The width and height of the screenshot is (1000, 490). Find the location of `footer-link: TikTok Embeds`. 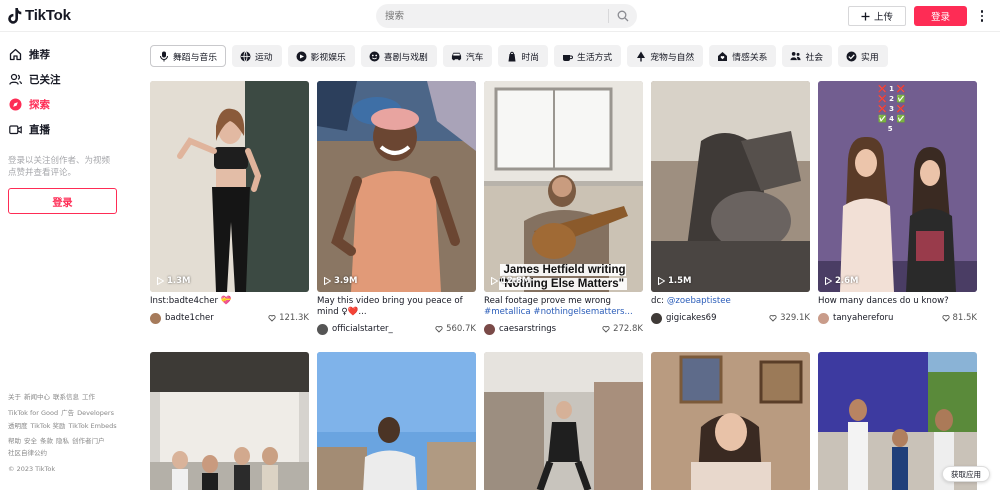

footer-link: TikTok Embeds is located at coordinates (93, 426).